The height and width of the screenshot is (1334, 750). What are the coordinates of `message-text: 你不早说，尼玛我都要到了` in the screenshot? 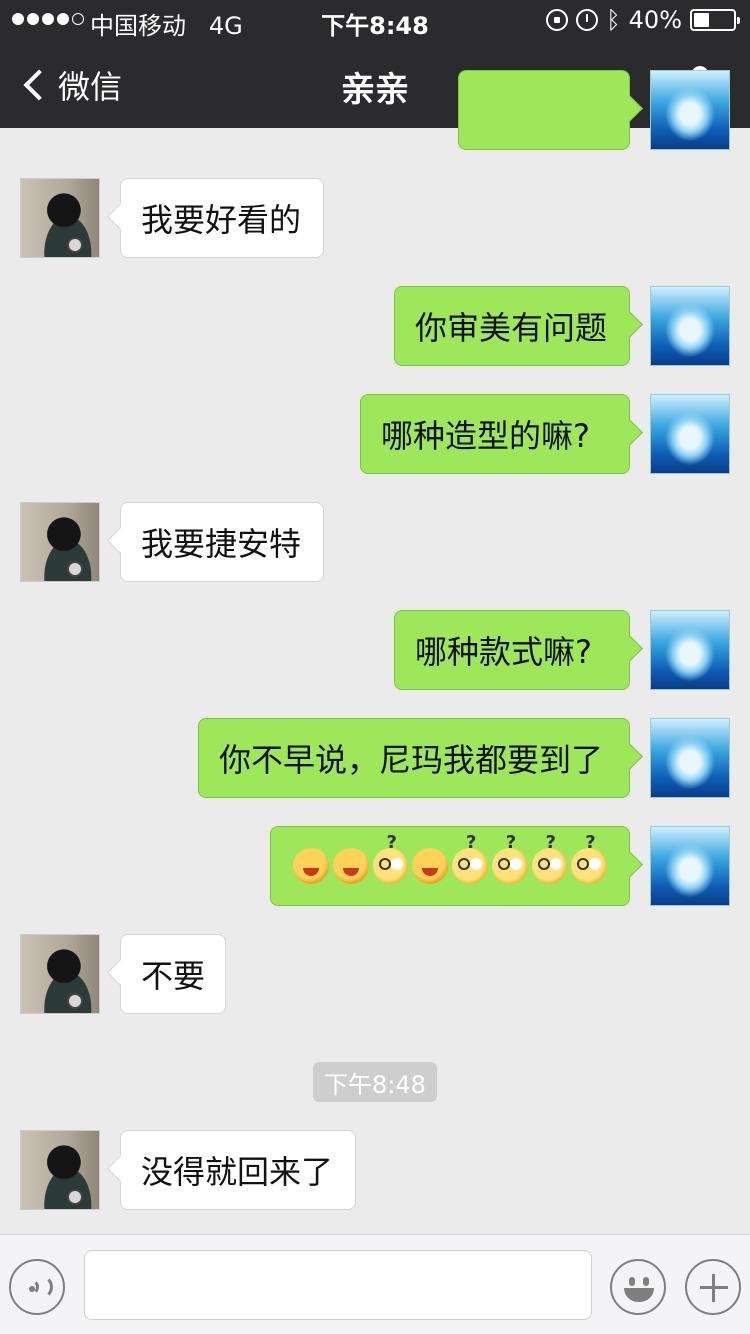 It's located at (411, 760).